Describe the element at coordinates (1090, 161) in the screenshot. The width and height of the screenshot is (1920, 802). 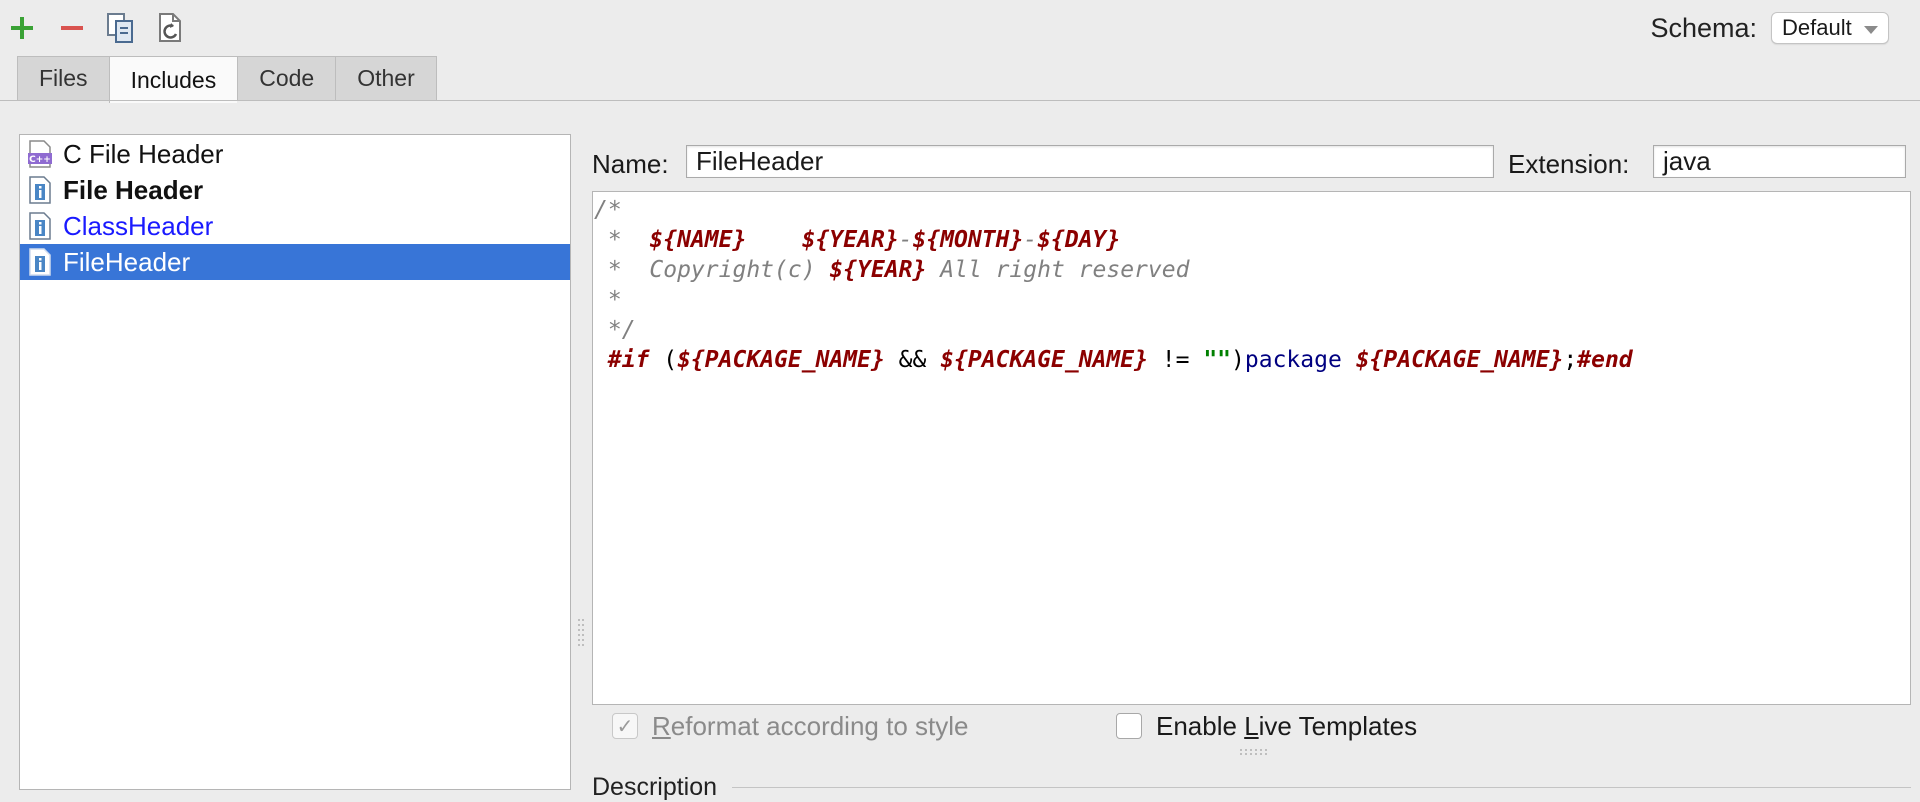
I see `name-field: FileHeader` at that location.